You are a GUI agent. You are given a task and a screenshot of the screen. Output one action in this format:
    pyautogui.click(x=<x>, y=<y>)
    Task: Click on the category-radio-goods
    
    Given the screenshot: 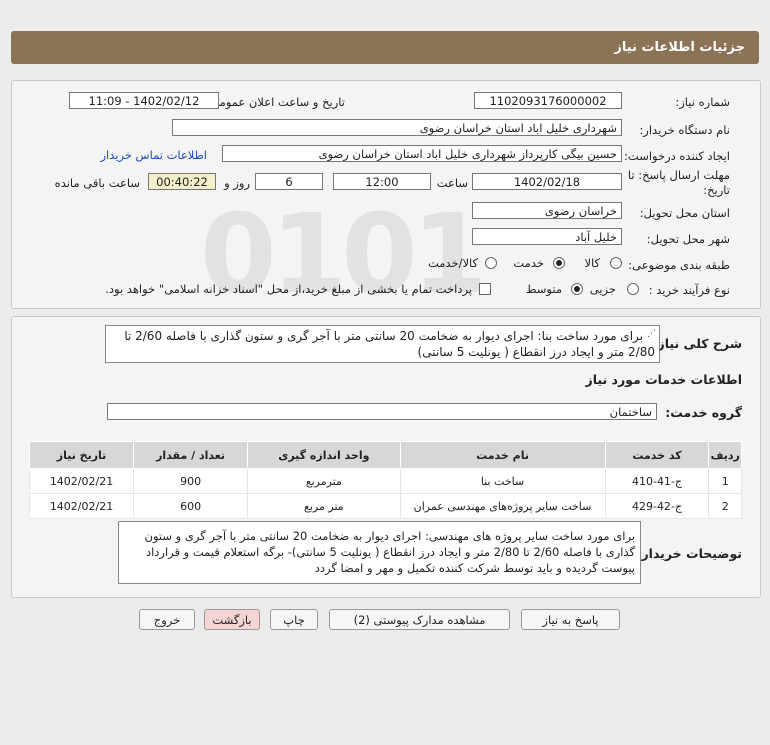 What is the action you would take?
    pyautogui.click(x=616, y=263)
    